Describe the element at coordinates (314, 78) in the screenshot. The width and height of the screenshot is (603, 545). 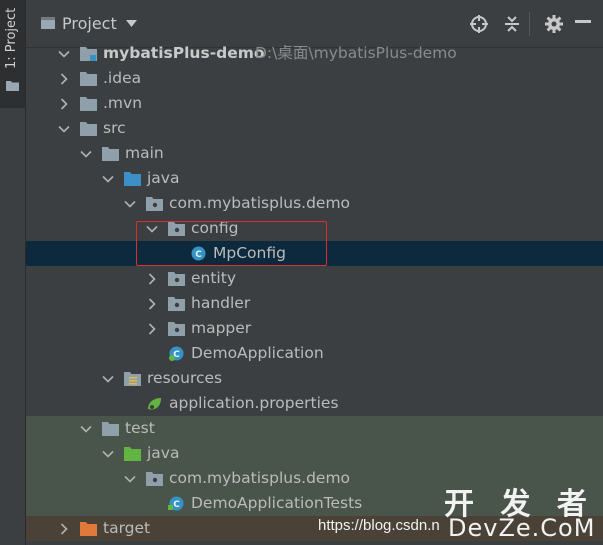
I see `tree-row: .idea` at that location.